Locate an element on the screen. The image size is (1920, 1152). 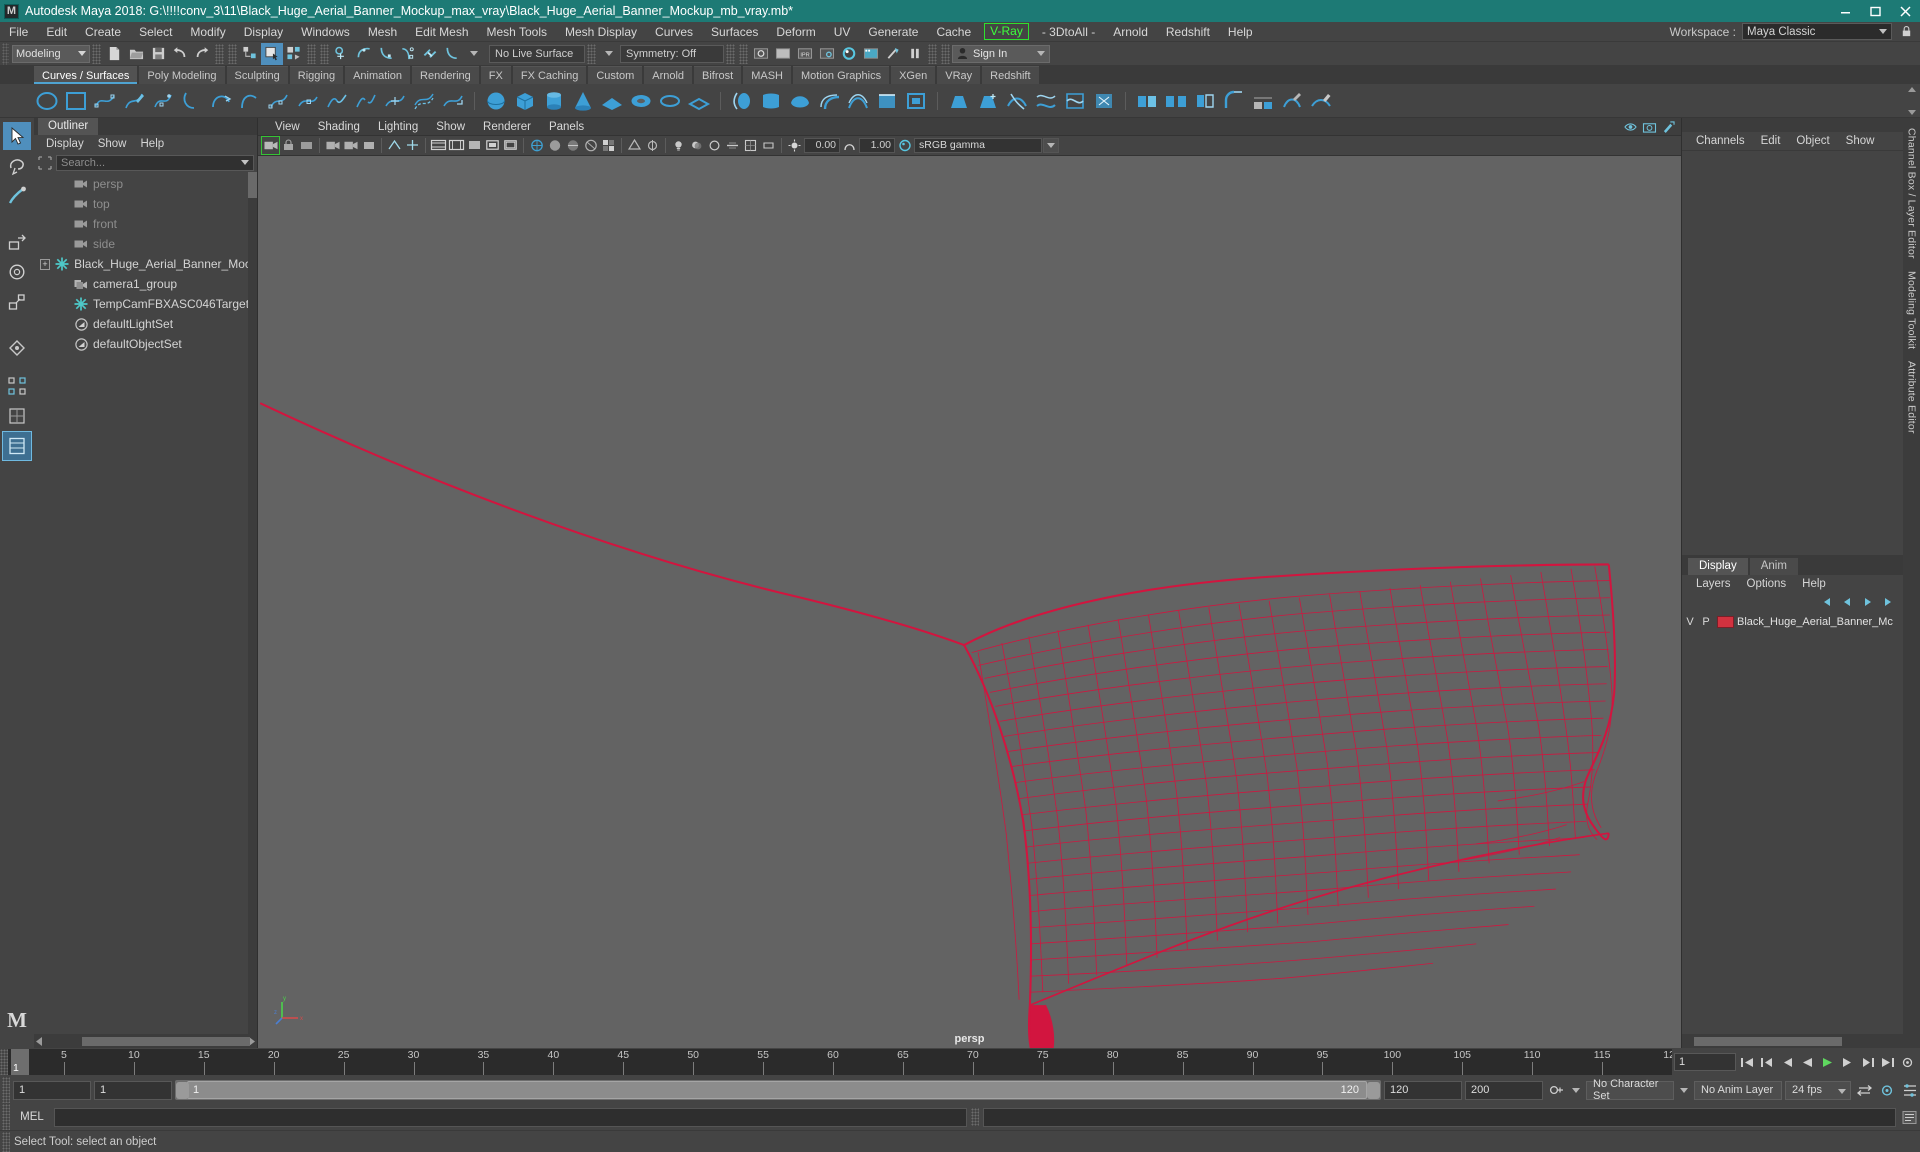
safe-action-icon is located at coordinates (492, 145).